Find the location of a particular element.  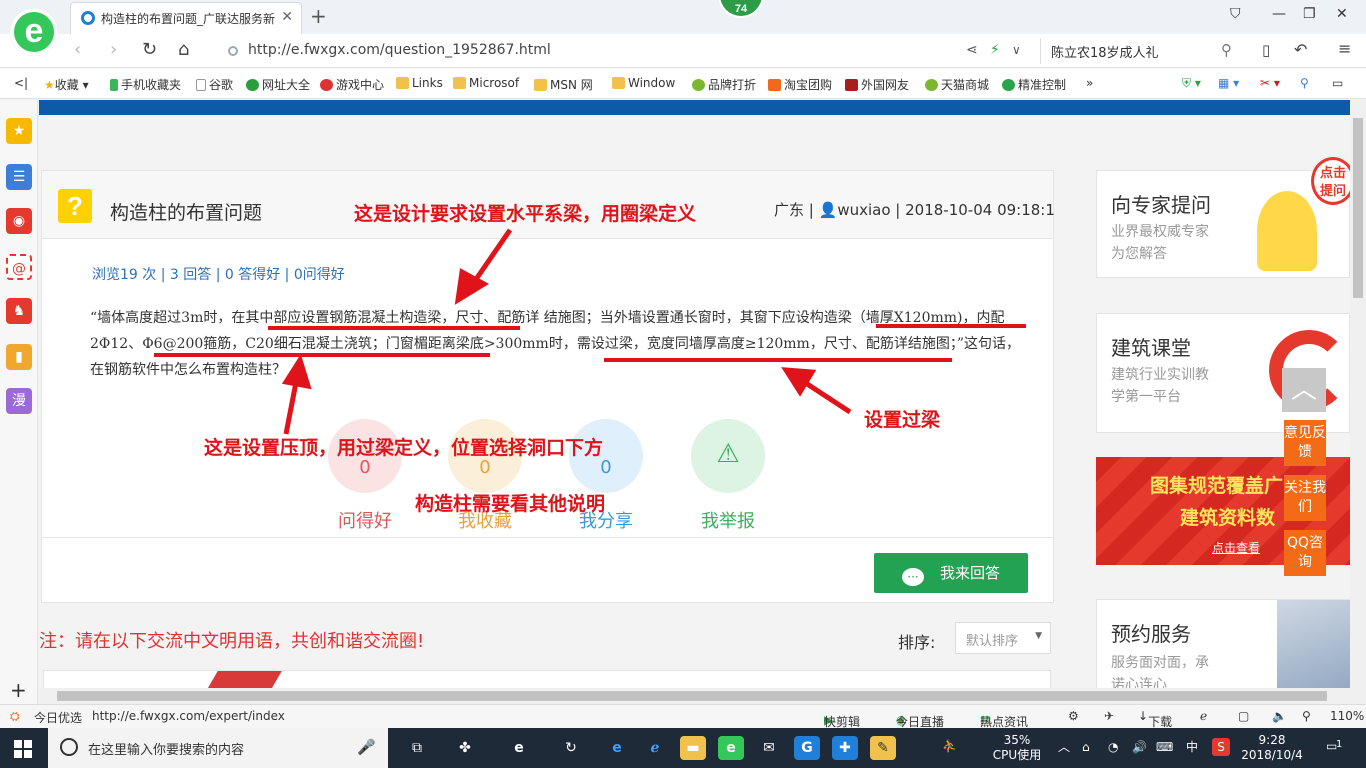

zoom-out-icon: ⚲ is located at coordinates (1306, 716).